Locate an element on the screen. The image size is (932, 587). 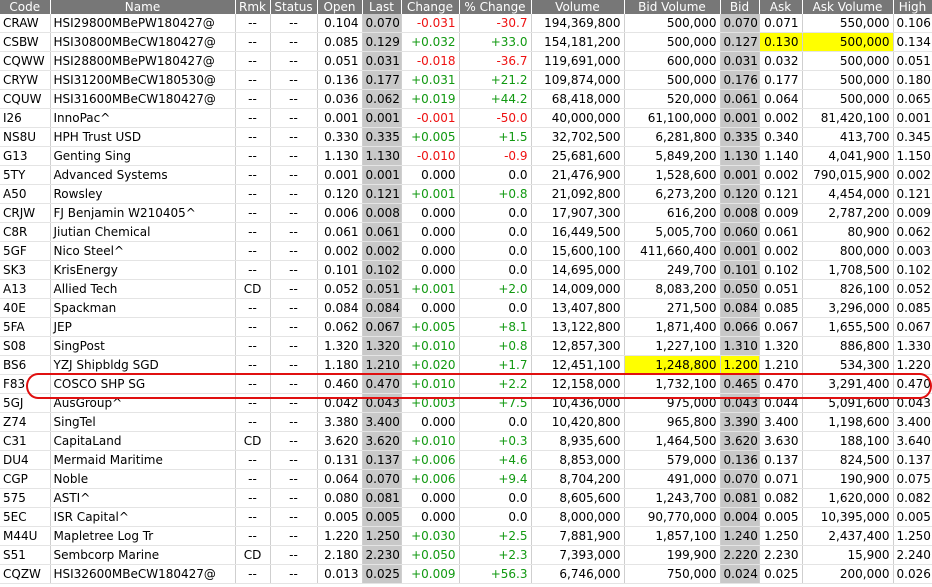
column-header-bidvol: Bid Volume is located at coordinates (672, 7).